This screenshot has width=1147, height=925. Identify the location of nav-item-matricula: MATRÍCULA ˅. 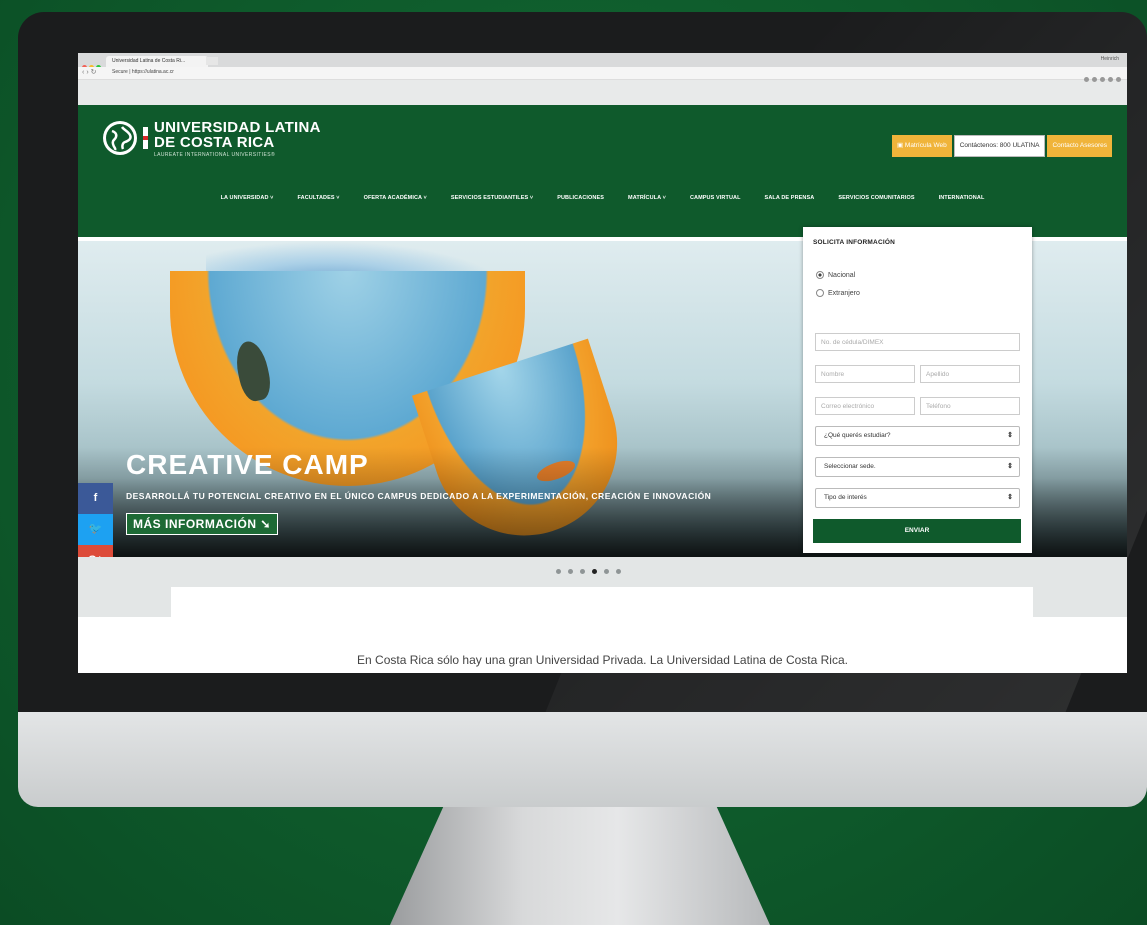
(647, 198).